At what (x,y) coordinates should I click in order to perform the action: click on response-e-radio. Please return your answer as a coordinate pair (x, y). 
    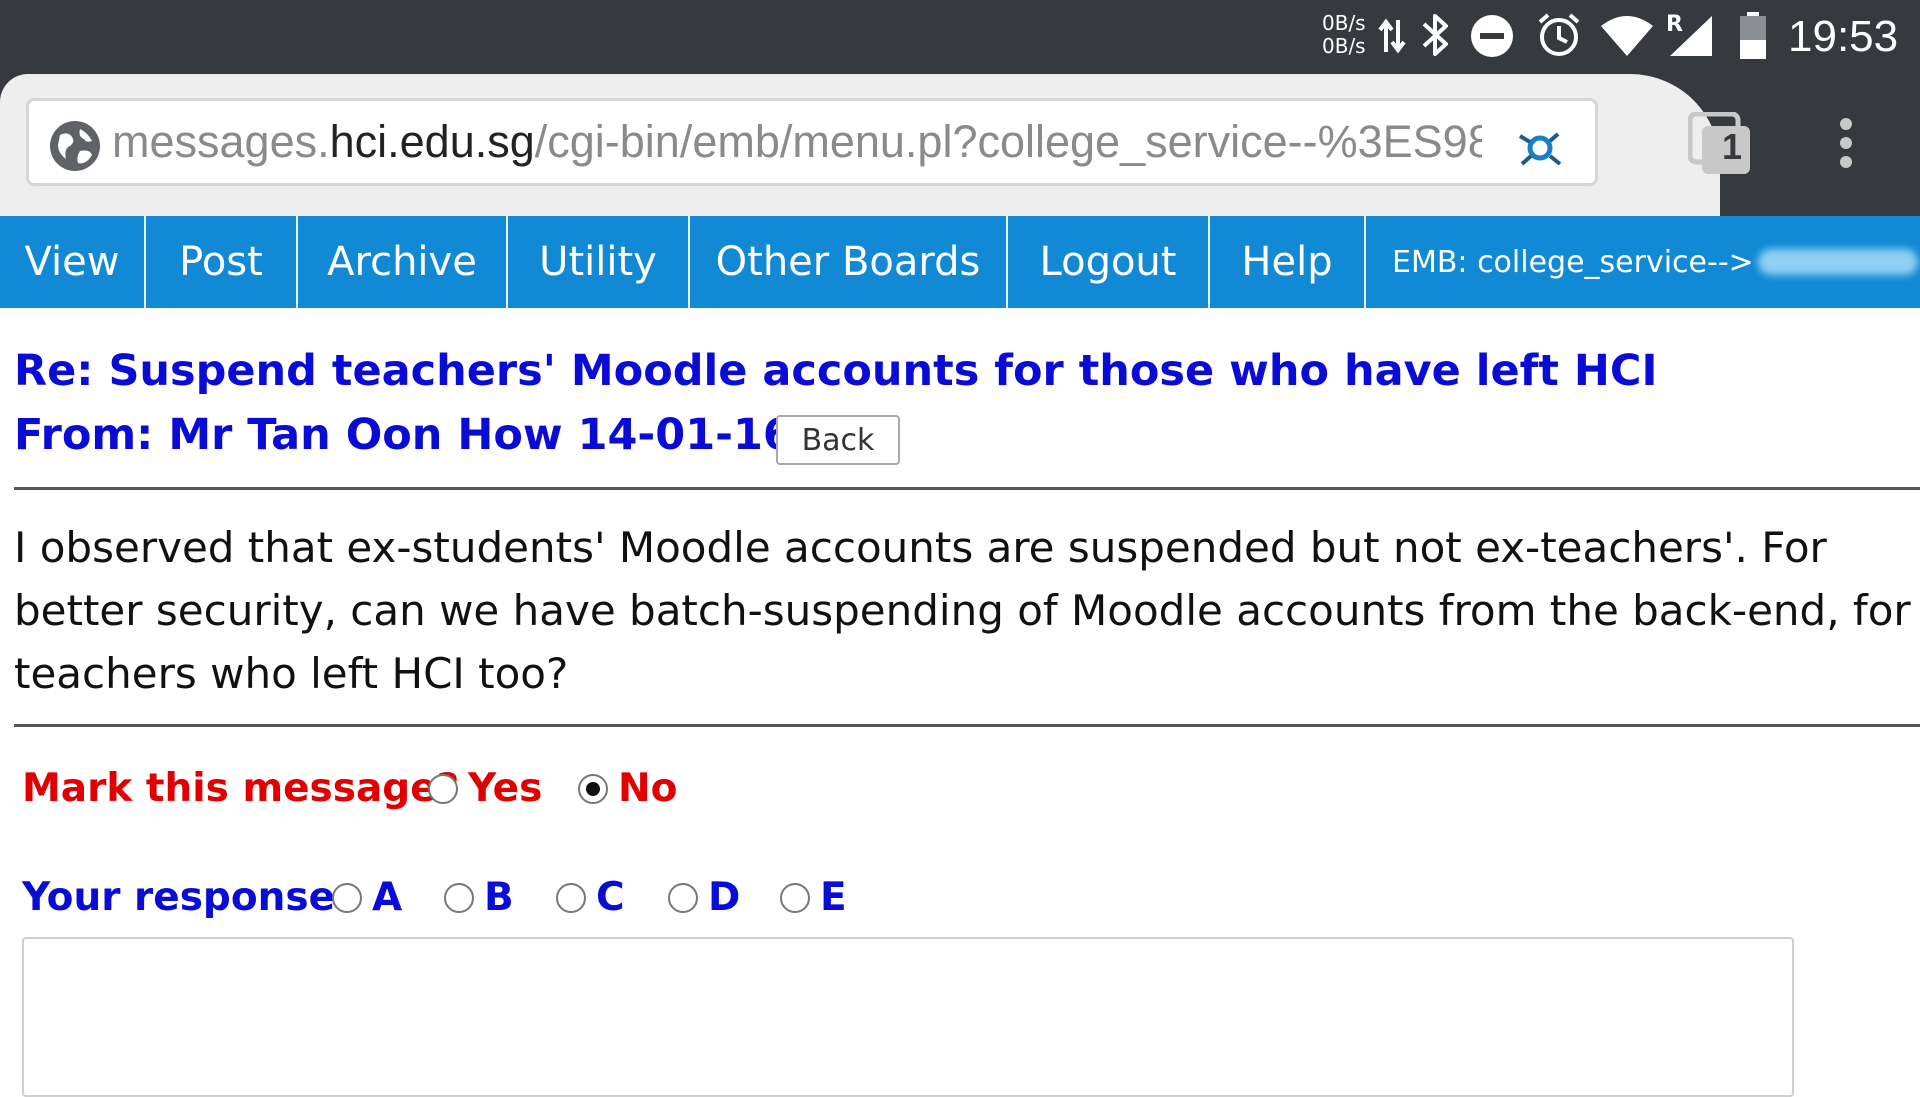
    Looking at the image, I should click on (795, 898).